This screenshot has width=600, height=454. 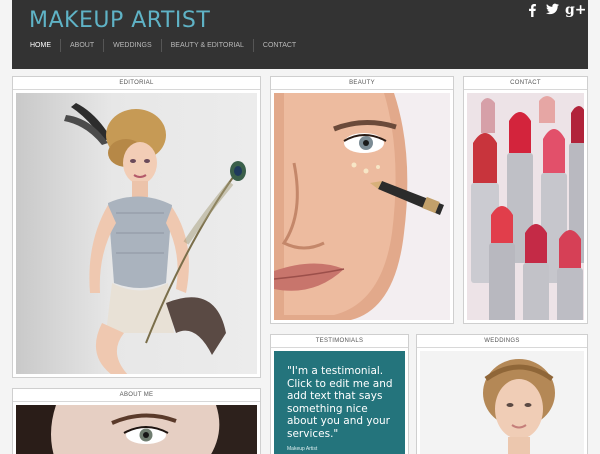 I want to click on weddings-image, so click(x=502, y=402).